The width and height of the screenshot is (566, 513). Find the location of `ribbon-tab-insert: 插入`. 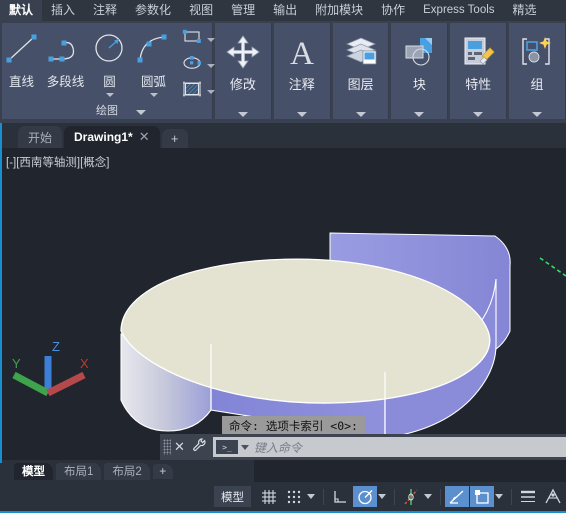

ribbon-tab-insert: 插入 is located at coordinates (63, 10).